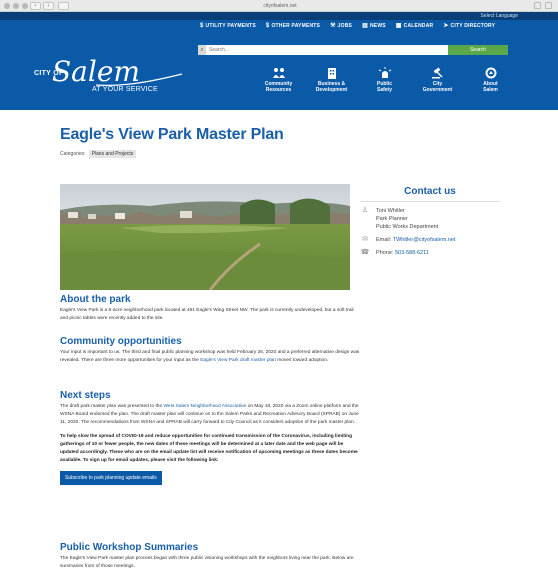  What do you see at coordinates (437, 80) in the screenshot?
I see `nav-city-government: City Government` at bounding box center [437, 80].